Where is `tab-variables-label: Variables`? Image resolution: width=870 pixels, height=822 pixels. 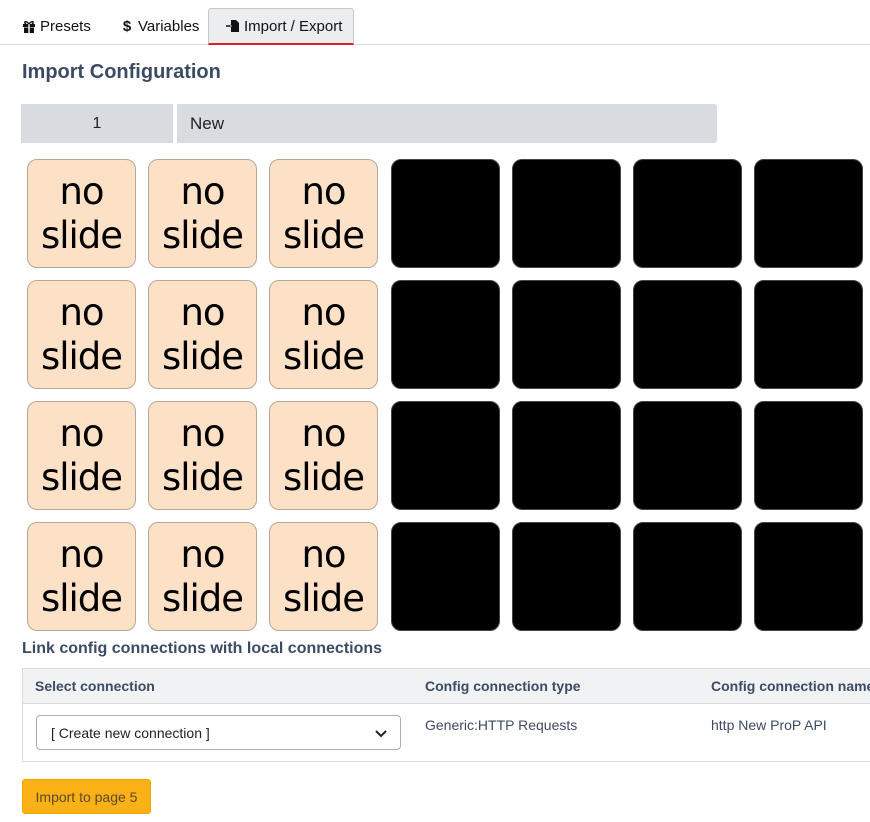 tab-variables-label: Variables is located at coordinates (169, 26).